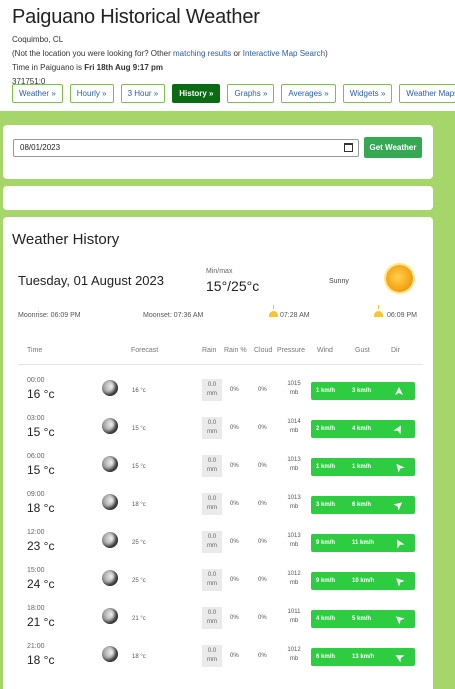 This screenshot has width=455, height=689. Describe the element at coordinates (36, 532) in the screenshot. I see `row-time: 12:00` at that location.